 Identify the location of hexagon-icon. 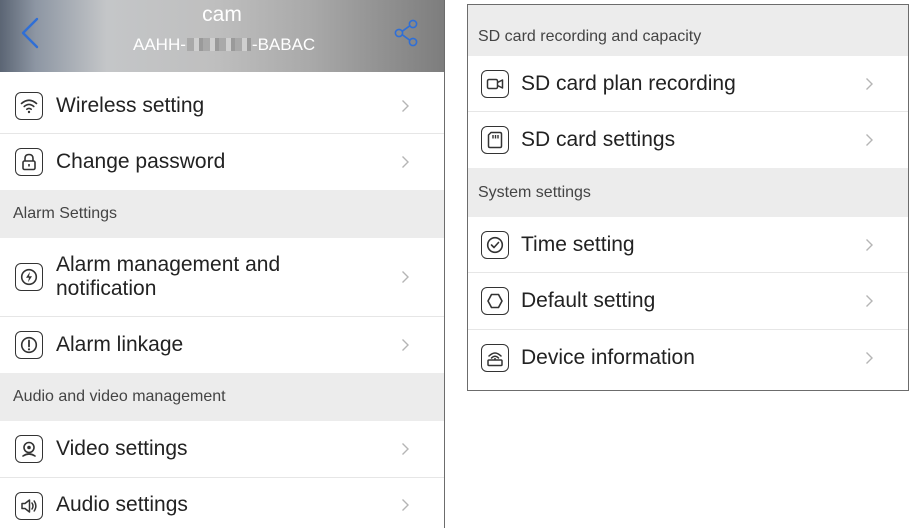
(495, 301).